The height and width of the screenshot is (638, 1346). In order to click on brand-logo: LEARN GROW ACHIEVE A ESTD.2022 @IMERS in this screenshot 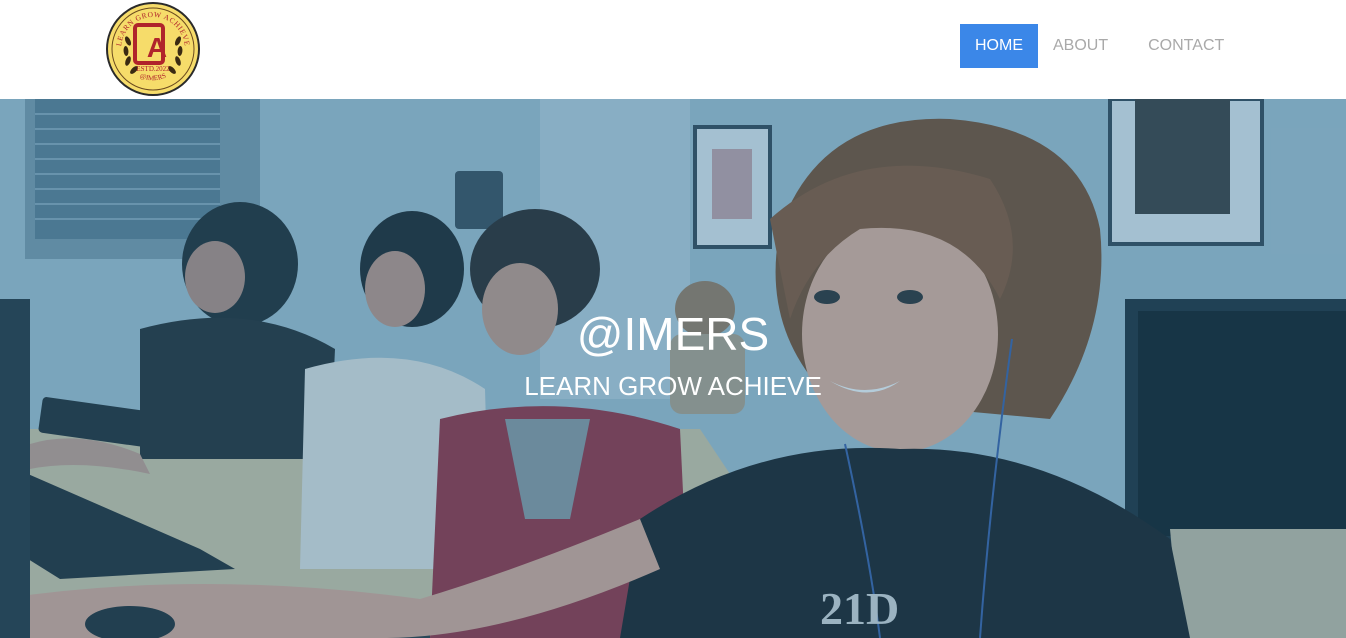, I will do `click(153, 49)`.